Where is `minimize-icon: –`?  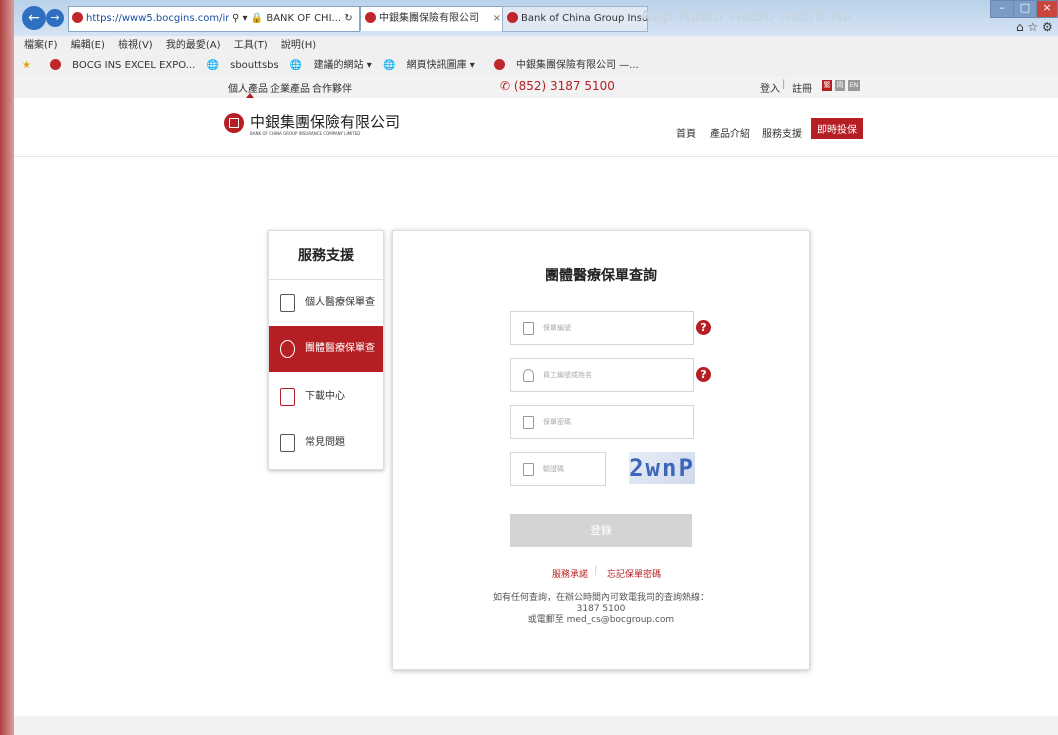 minimize-icon: – is located at coordinates (1002, 9).